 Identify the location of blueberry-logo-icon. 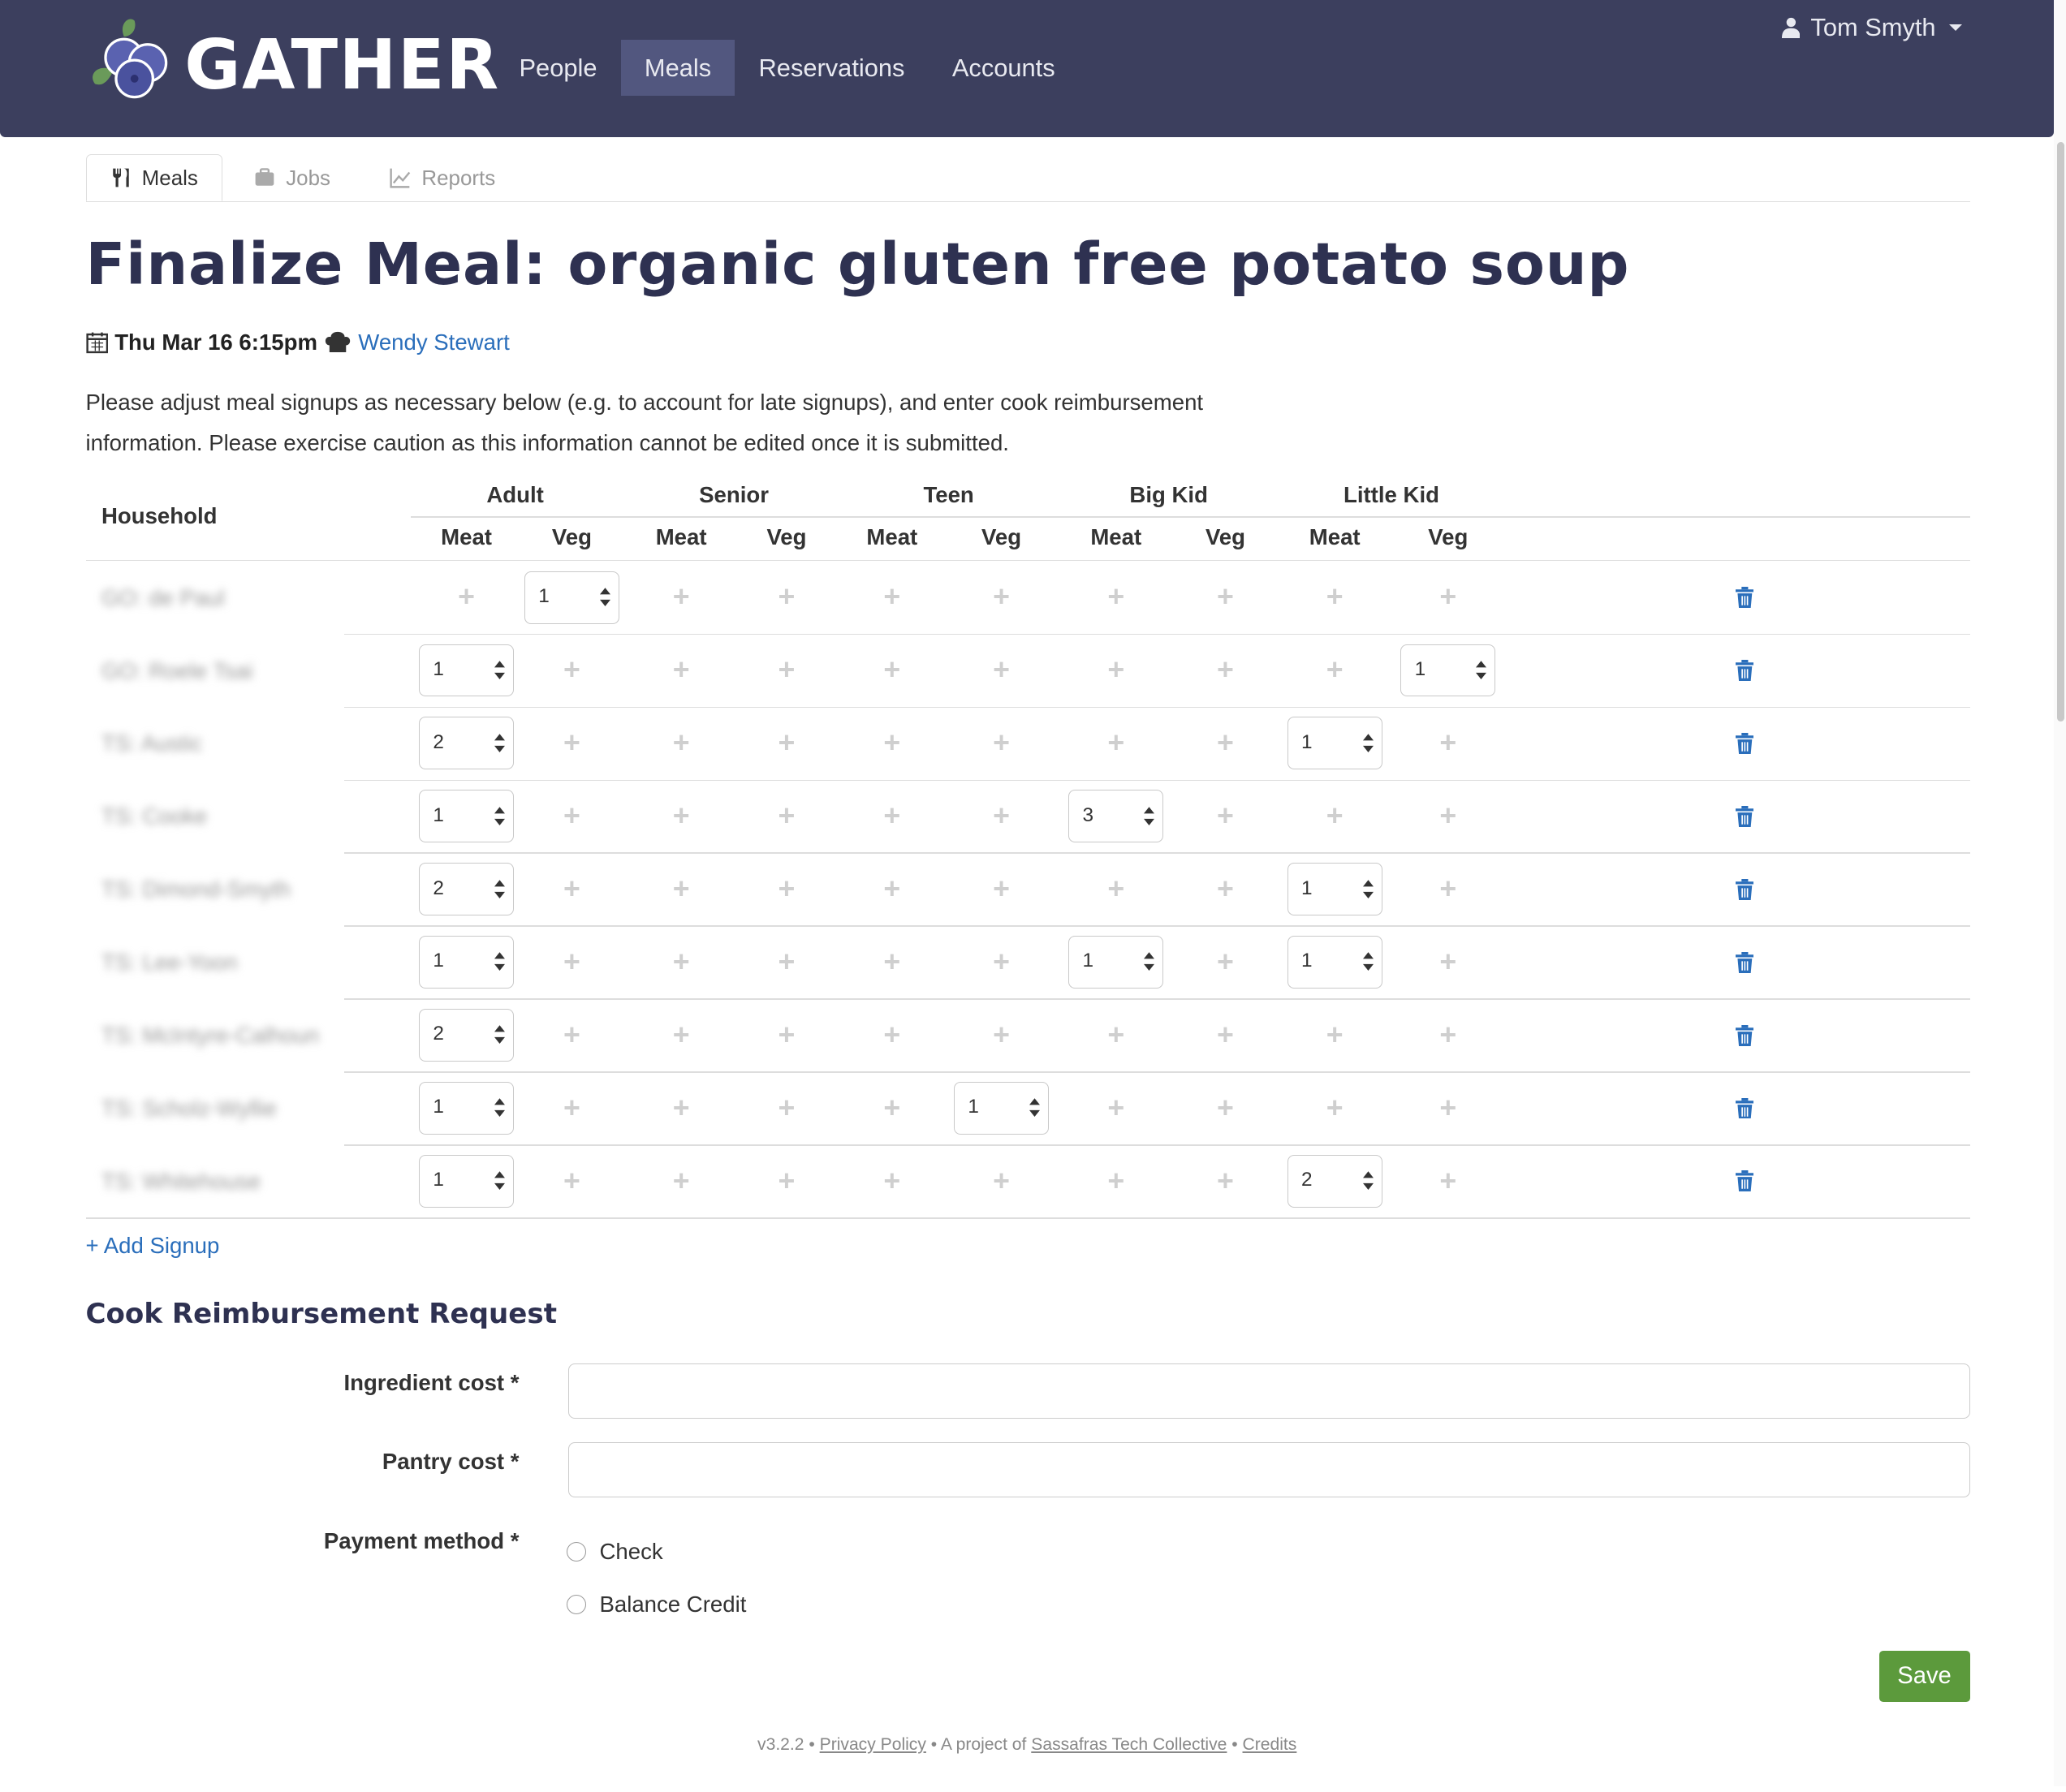
(130, 58).